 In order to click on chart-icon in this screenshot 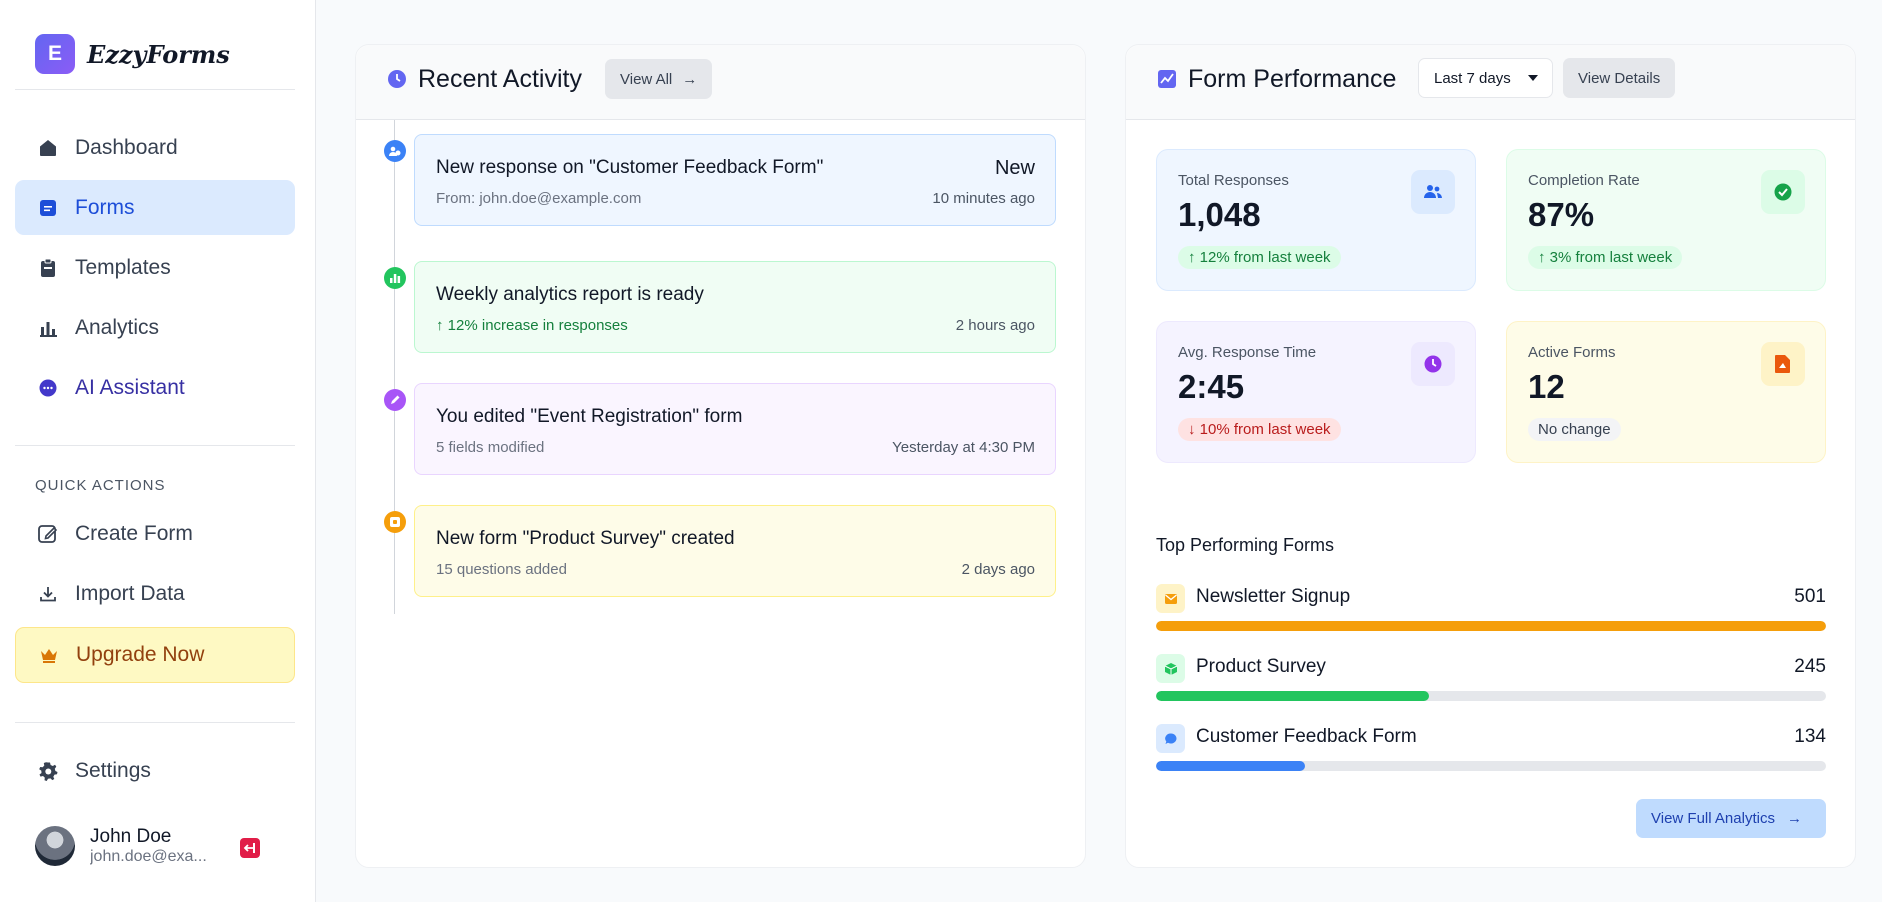, I will do `click(395, 278)`.